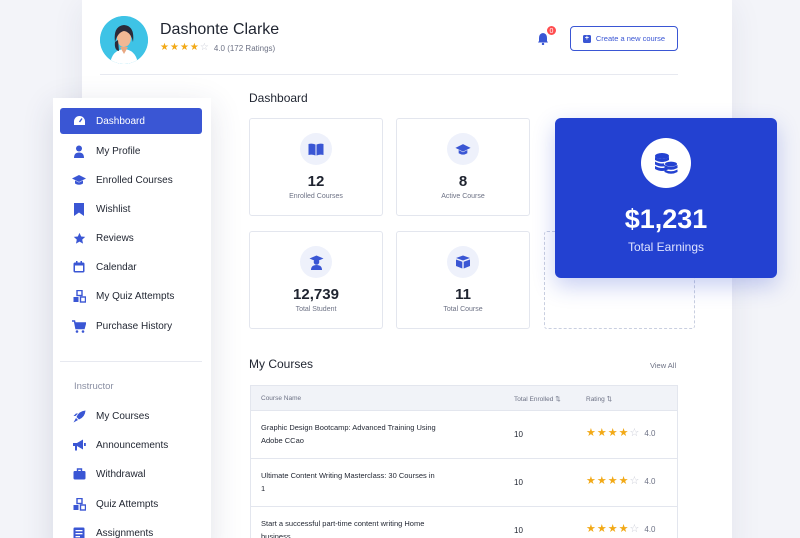  Describe the element at coordinates (281, 364) in the screenshot. I see `my-courses-title: My Courses` at that location.